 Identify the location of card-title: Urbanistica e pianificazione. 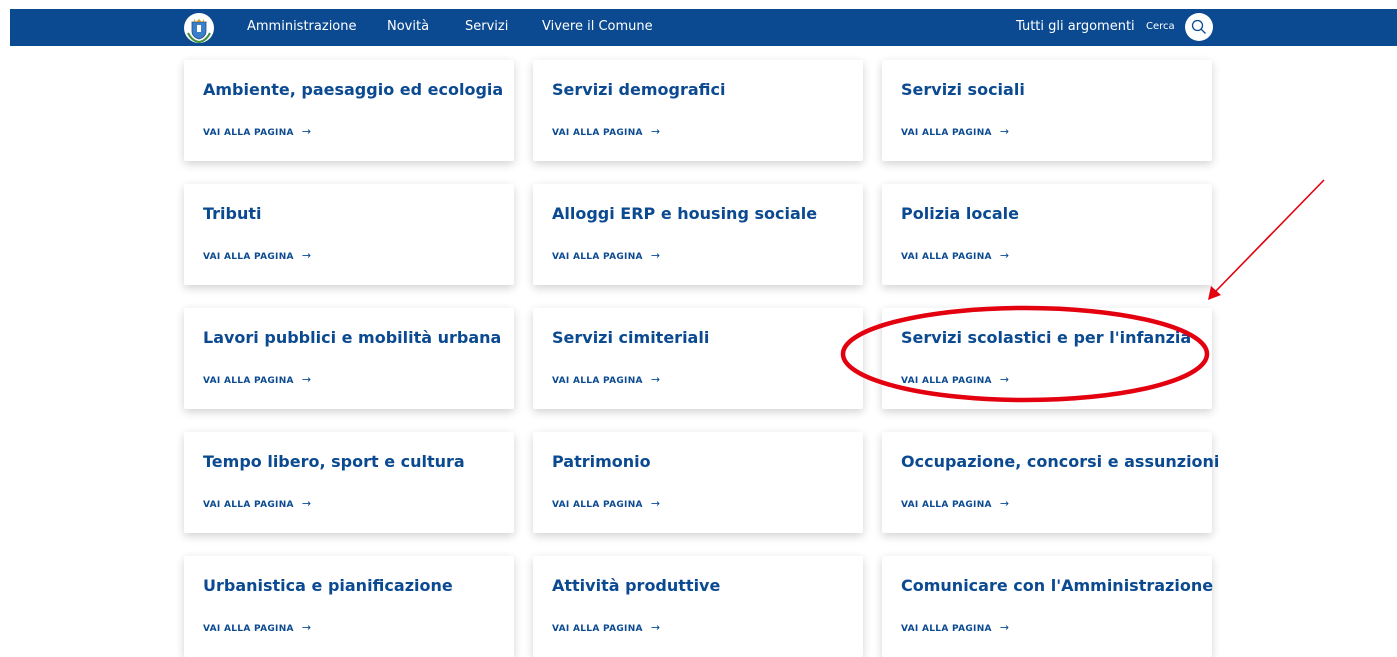
(328, 586).